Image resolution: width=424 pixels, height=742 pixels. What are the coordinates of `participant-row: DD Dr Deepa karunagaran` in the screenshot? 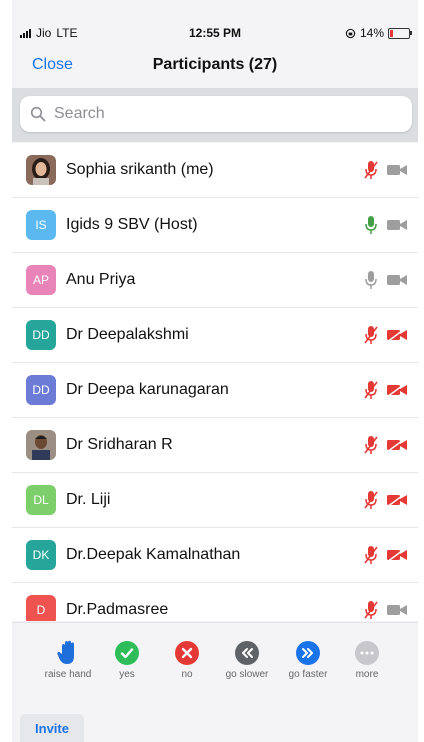 It's located at (215, 390).